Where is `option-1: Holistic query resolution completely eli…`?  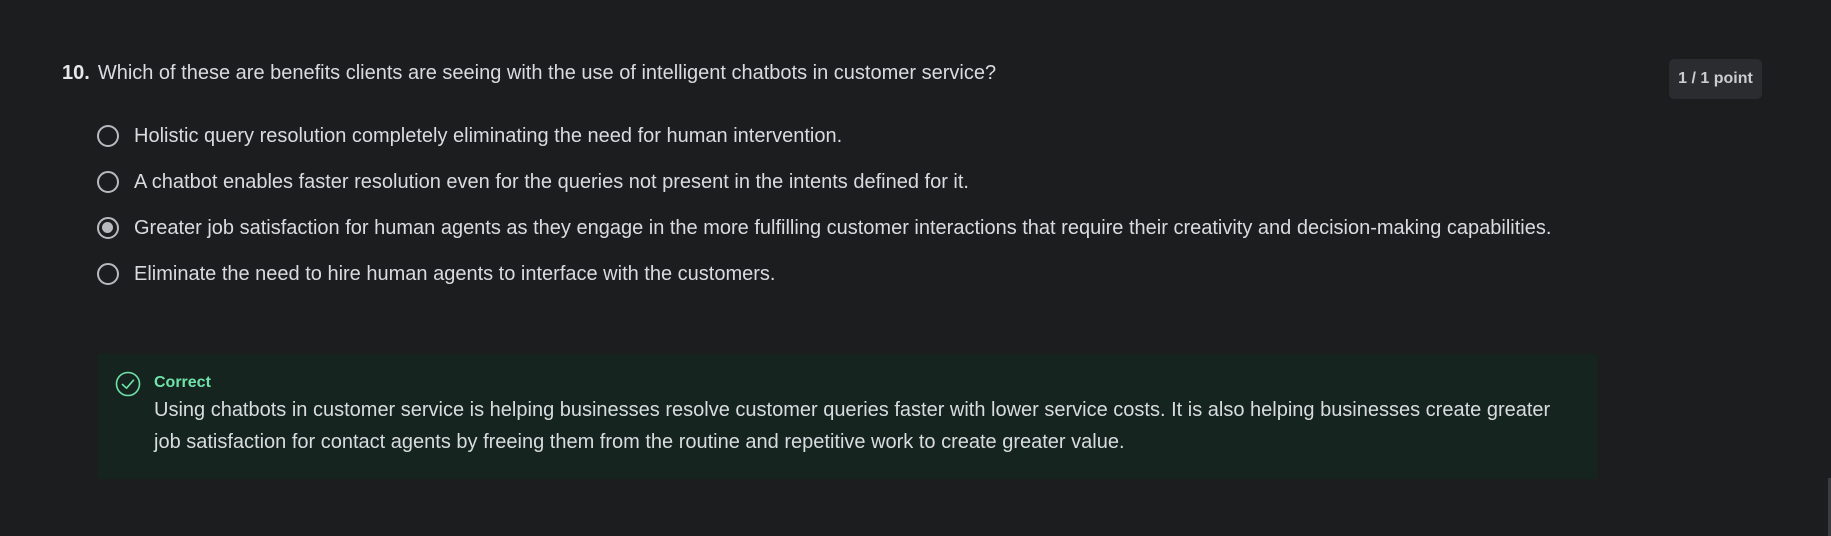
option-1: Holistic query resolution completely eli… is located at coordinates (847, 138).